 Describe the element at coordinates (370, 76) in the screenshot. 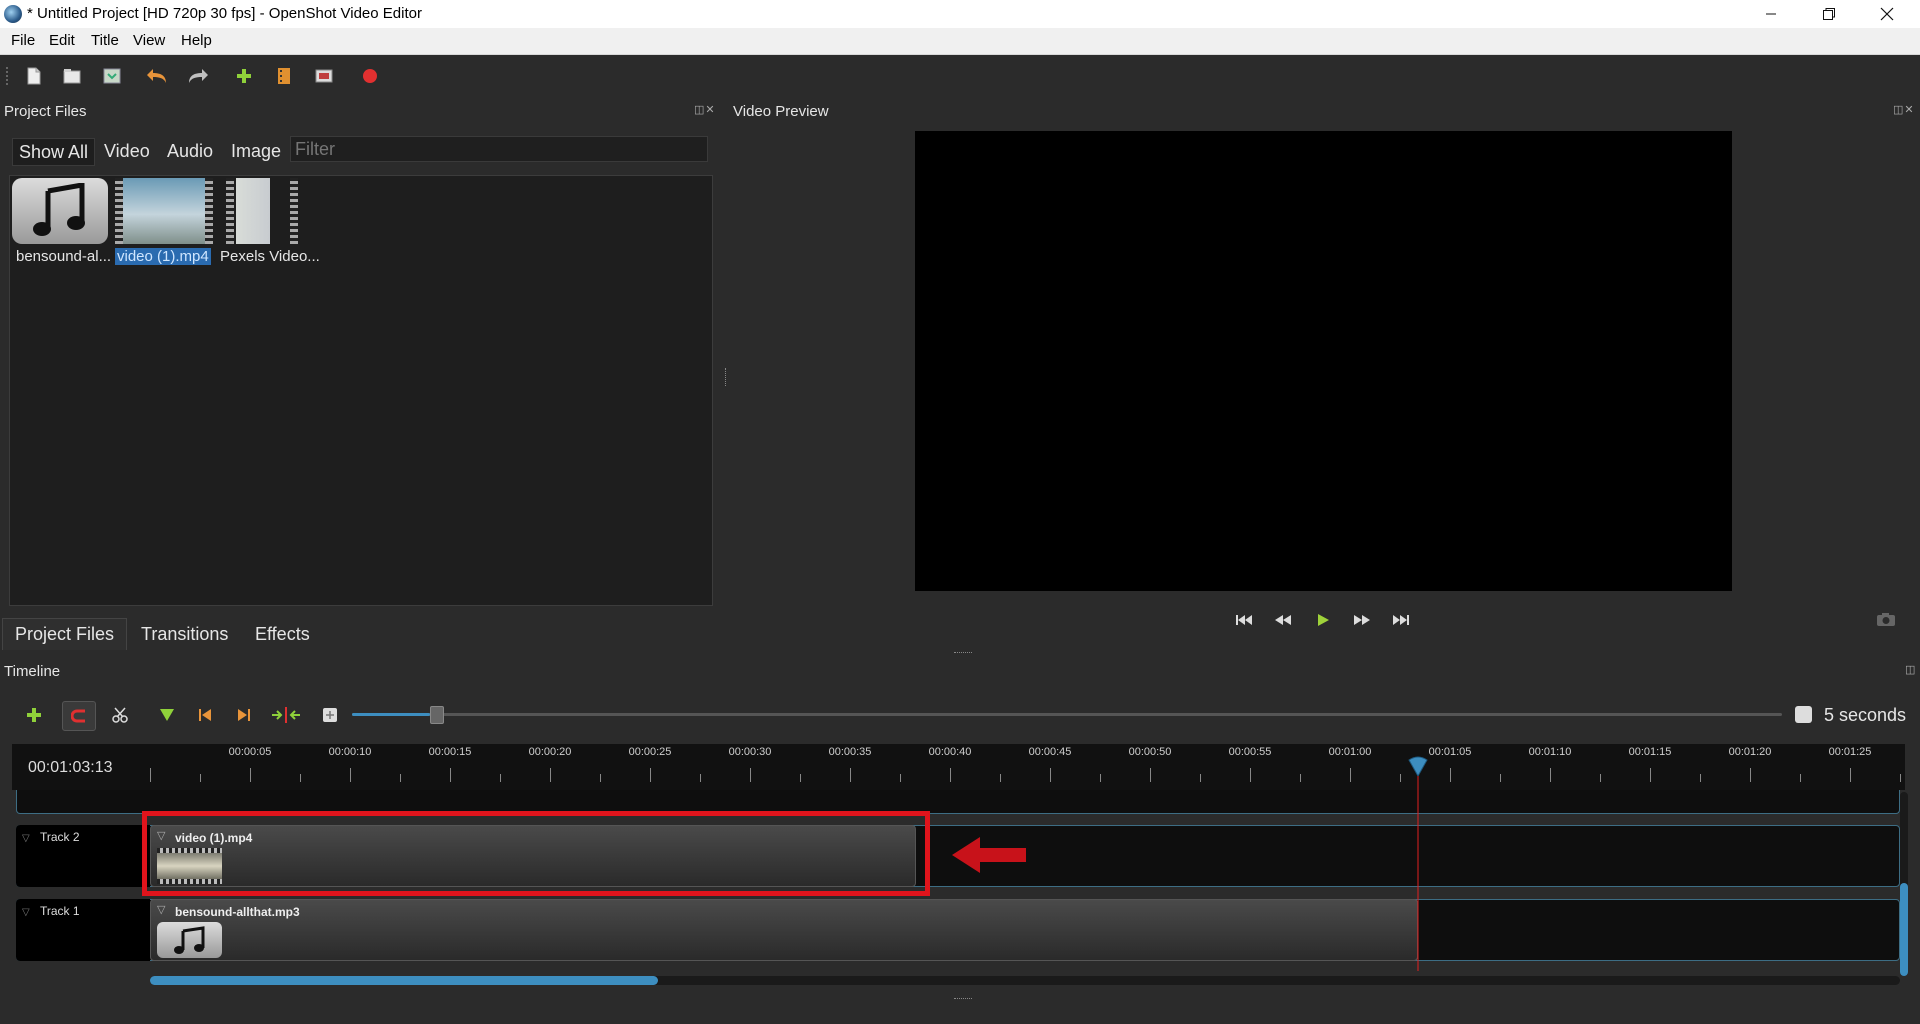

I see `export-video-icon` at that location.